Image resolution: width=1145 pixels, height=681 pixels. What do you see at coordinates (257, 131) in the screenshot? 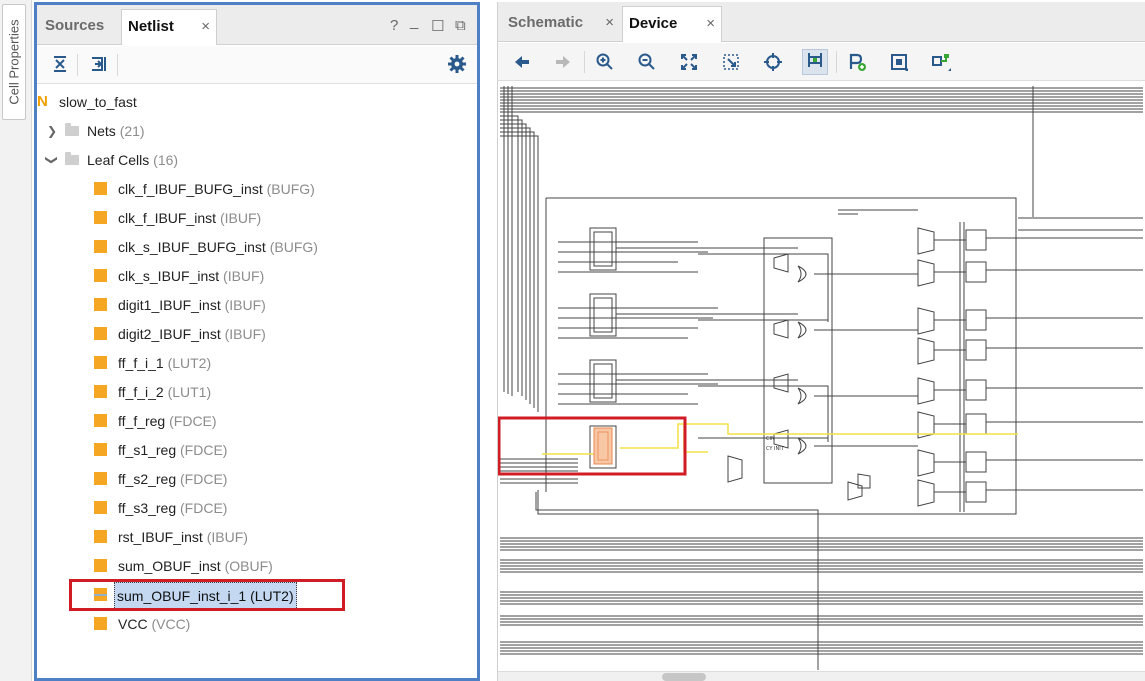
I see `tree-nets: ❯ Nets (21)` at bounding box center [257, 131].